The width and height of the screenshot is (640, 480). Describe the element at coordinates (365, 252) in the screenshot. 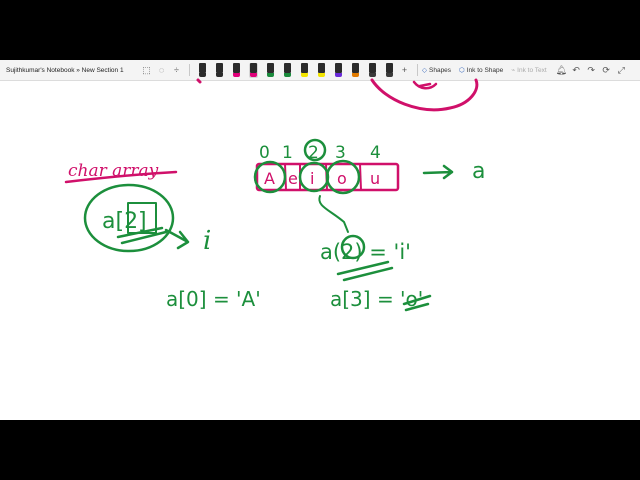

I see `ink-right-eq1: a(2) = 'i'` at that location.